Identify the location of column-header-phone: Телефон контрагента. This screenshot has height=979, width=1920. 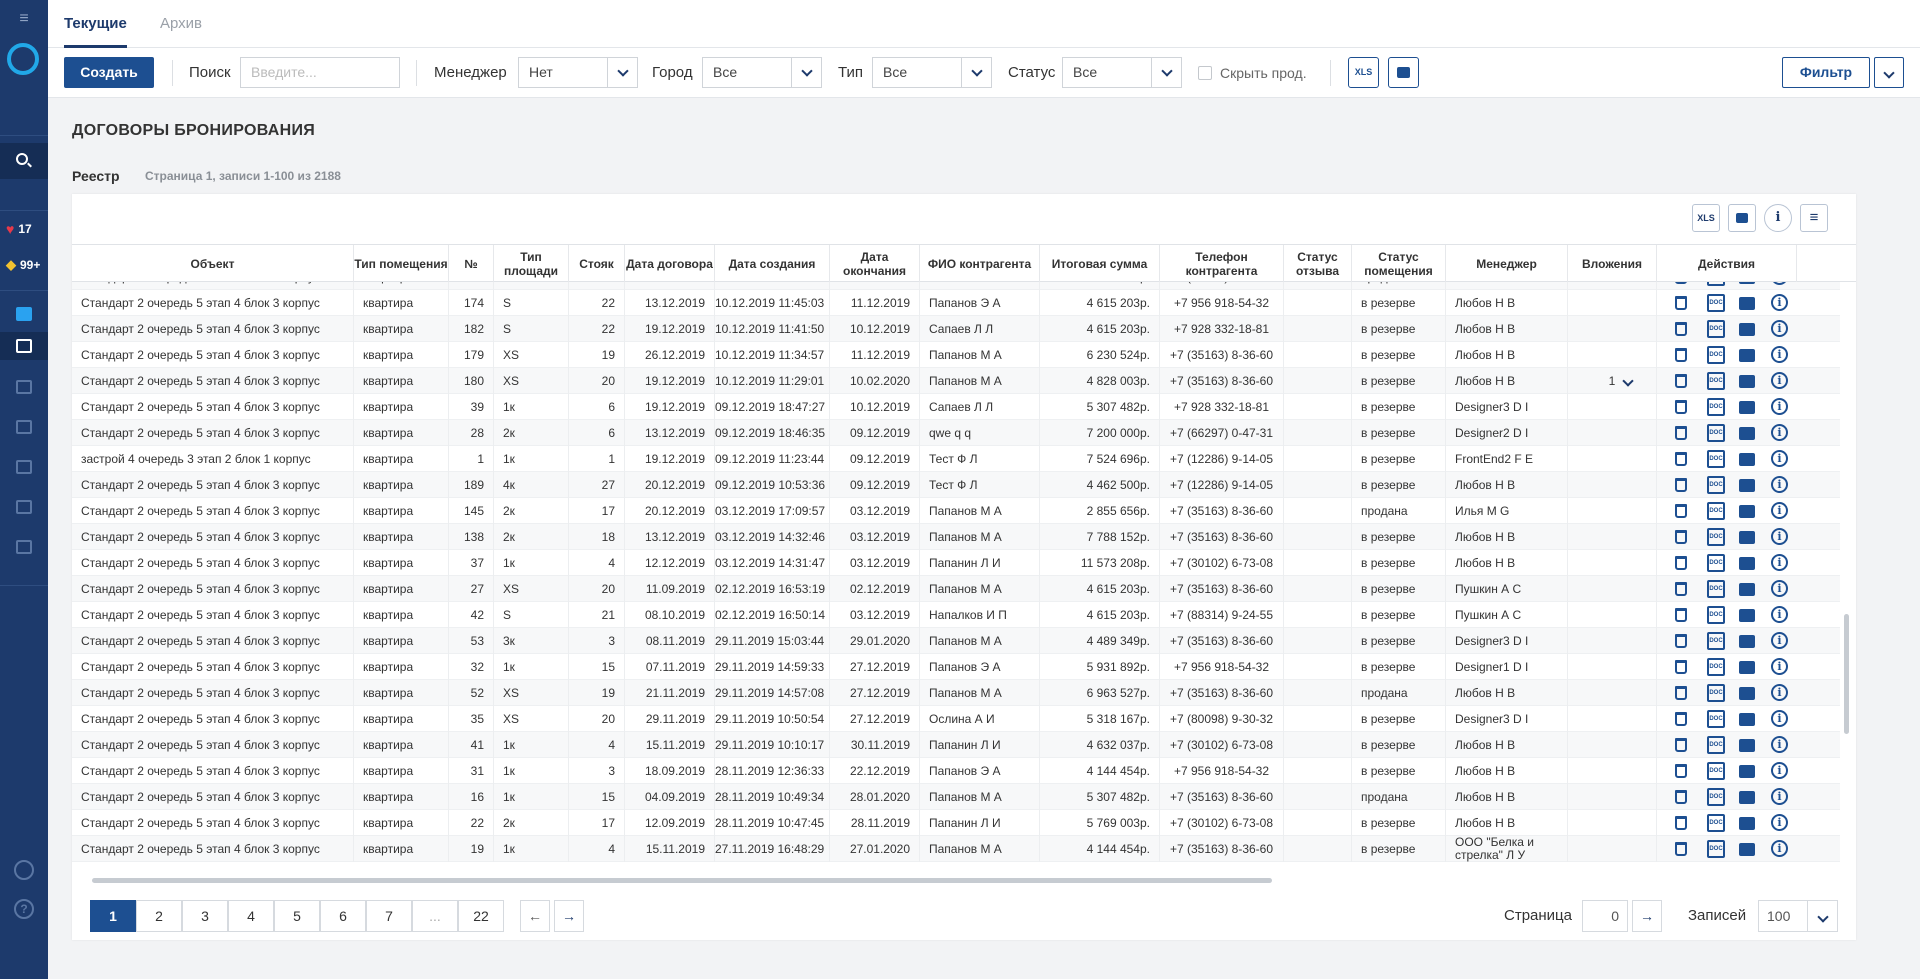
(1222, 264).